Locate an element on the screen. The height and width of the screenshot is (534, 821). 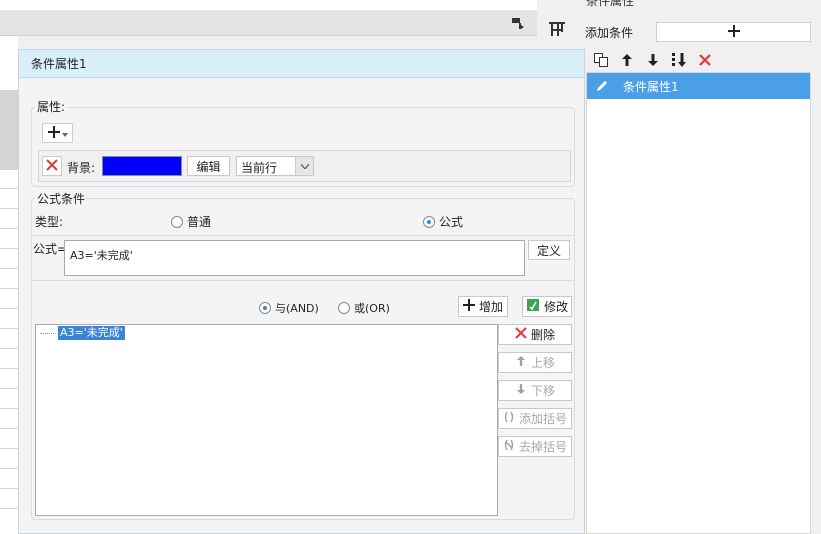
top-bar is located at coordinates (268, 5).